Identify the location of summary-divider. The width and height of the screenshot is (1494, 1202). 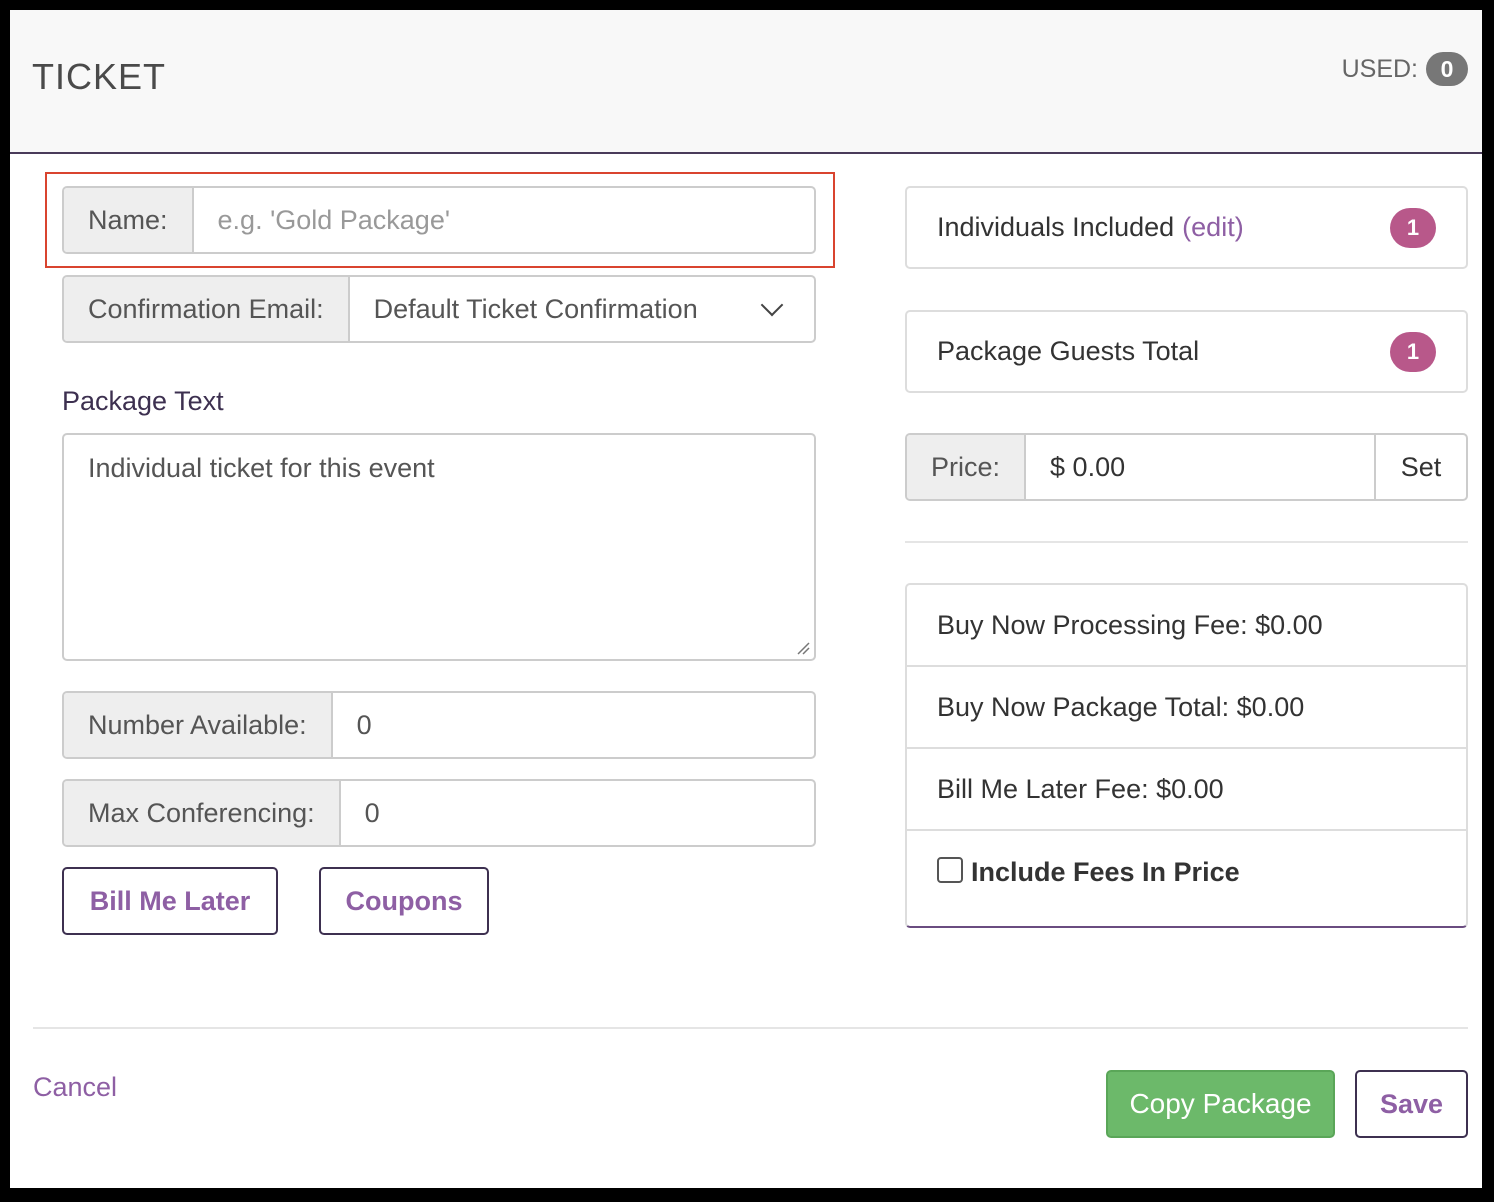
(1186, 542).